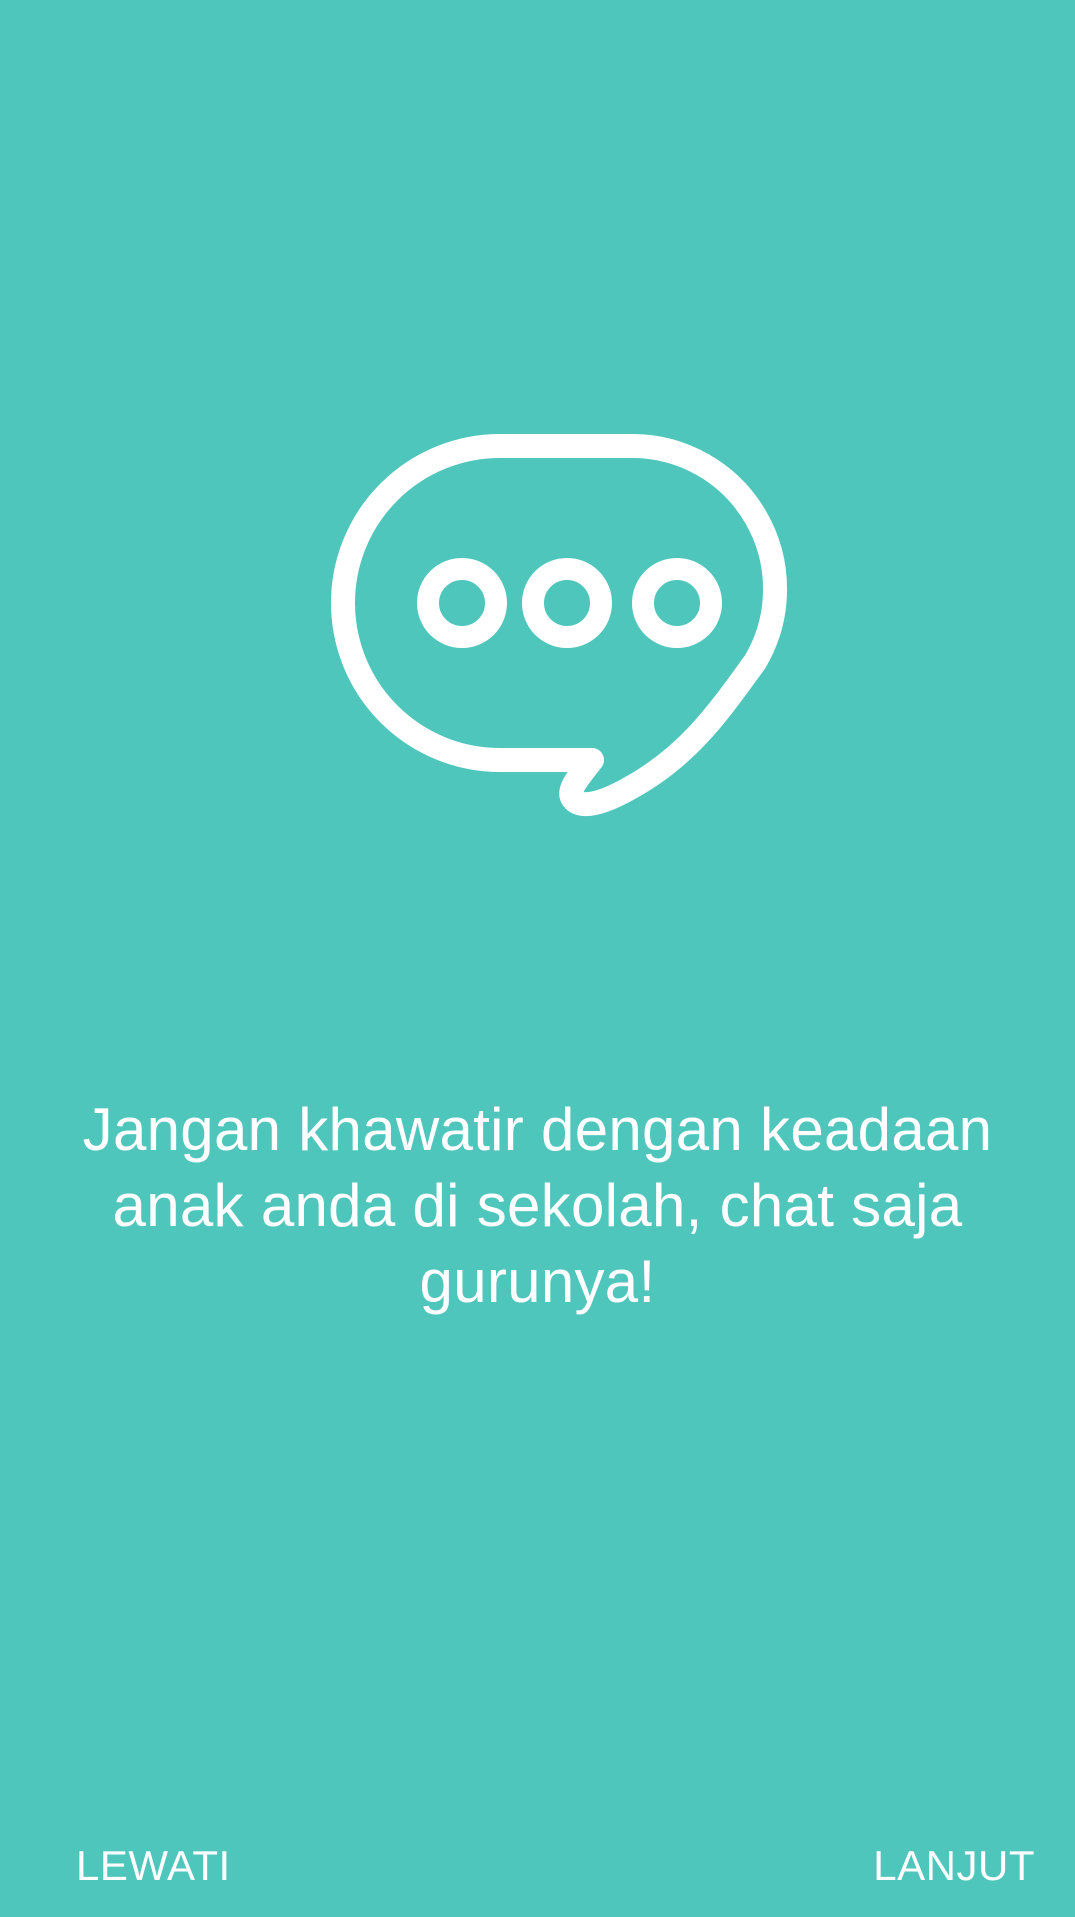 The height and width of the screenshot is (1917, 1075). I want to click on next-button: LANJUT, so click(954, 1866).